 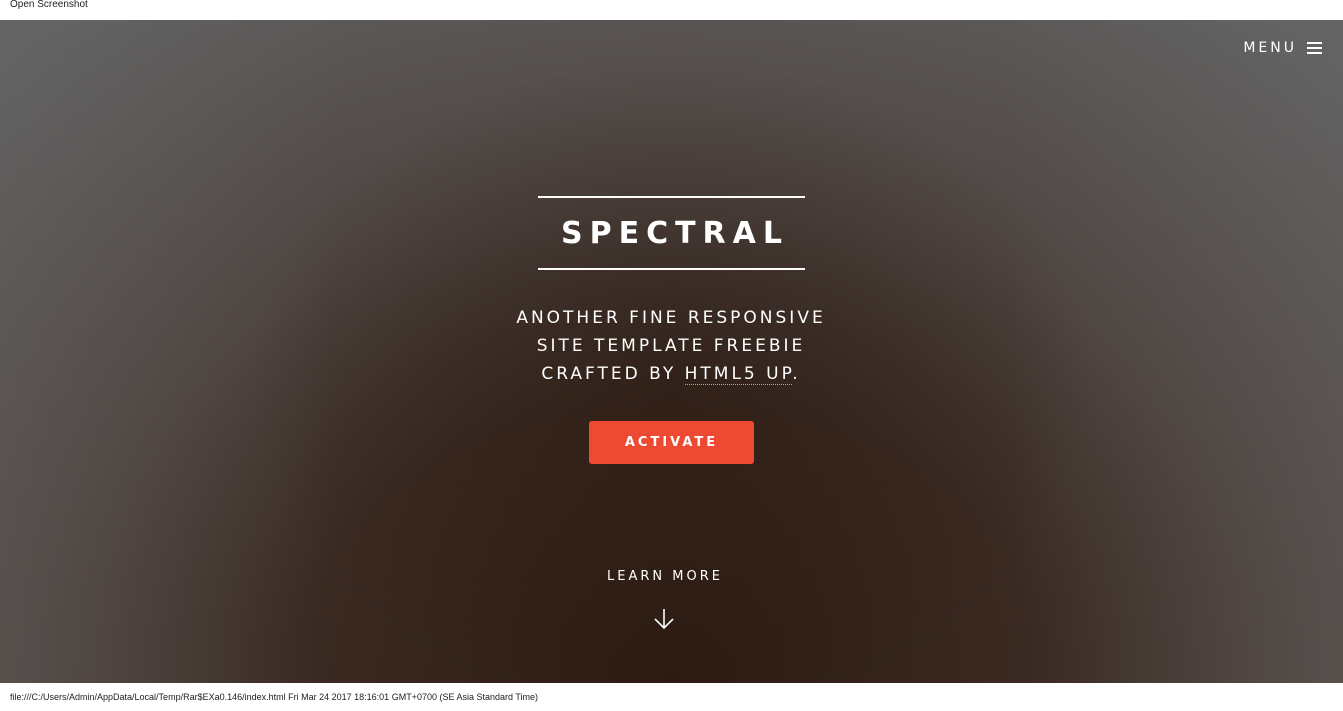 What do you see at coordinates (1314, 48) in the screenshot?
I see `hamburger-icon` at bounding box center [1314, 48].